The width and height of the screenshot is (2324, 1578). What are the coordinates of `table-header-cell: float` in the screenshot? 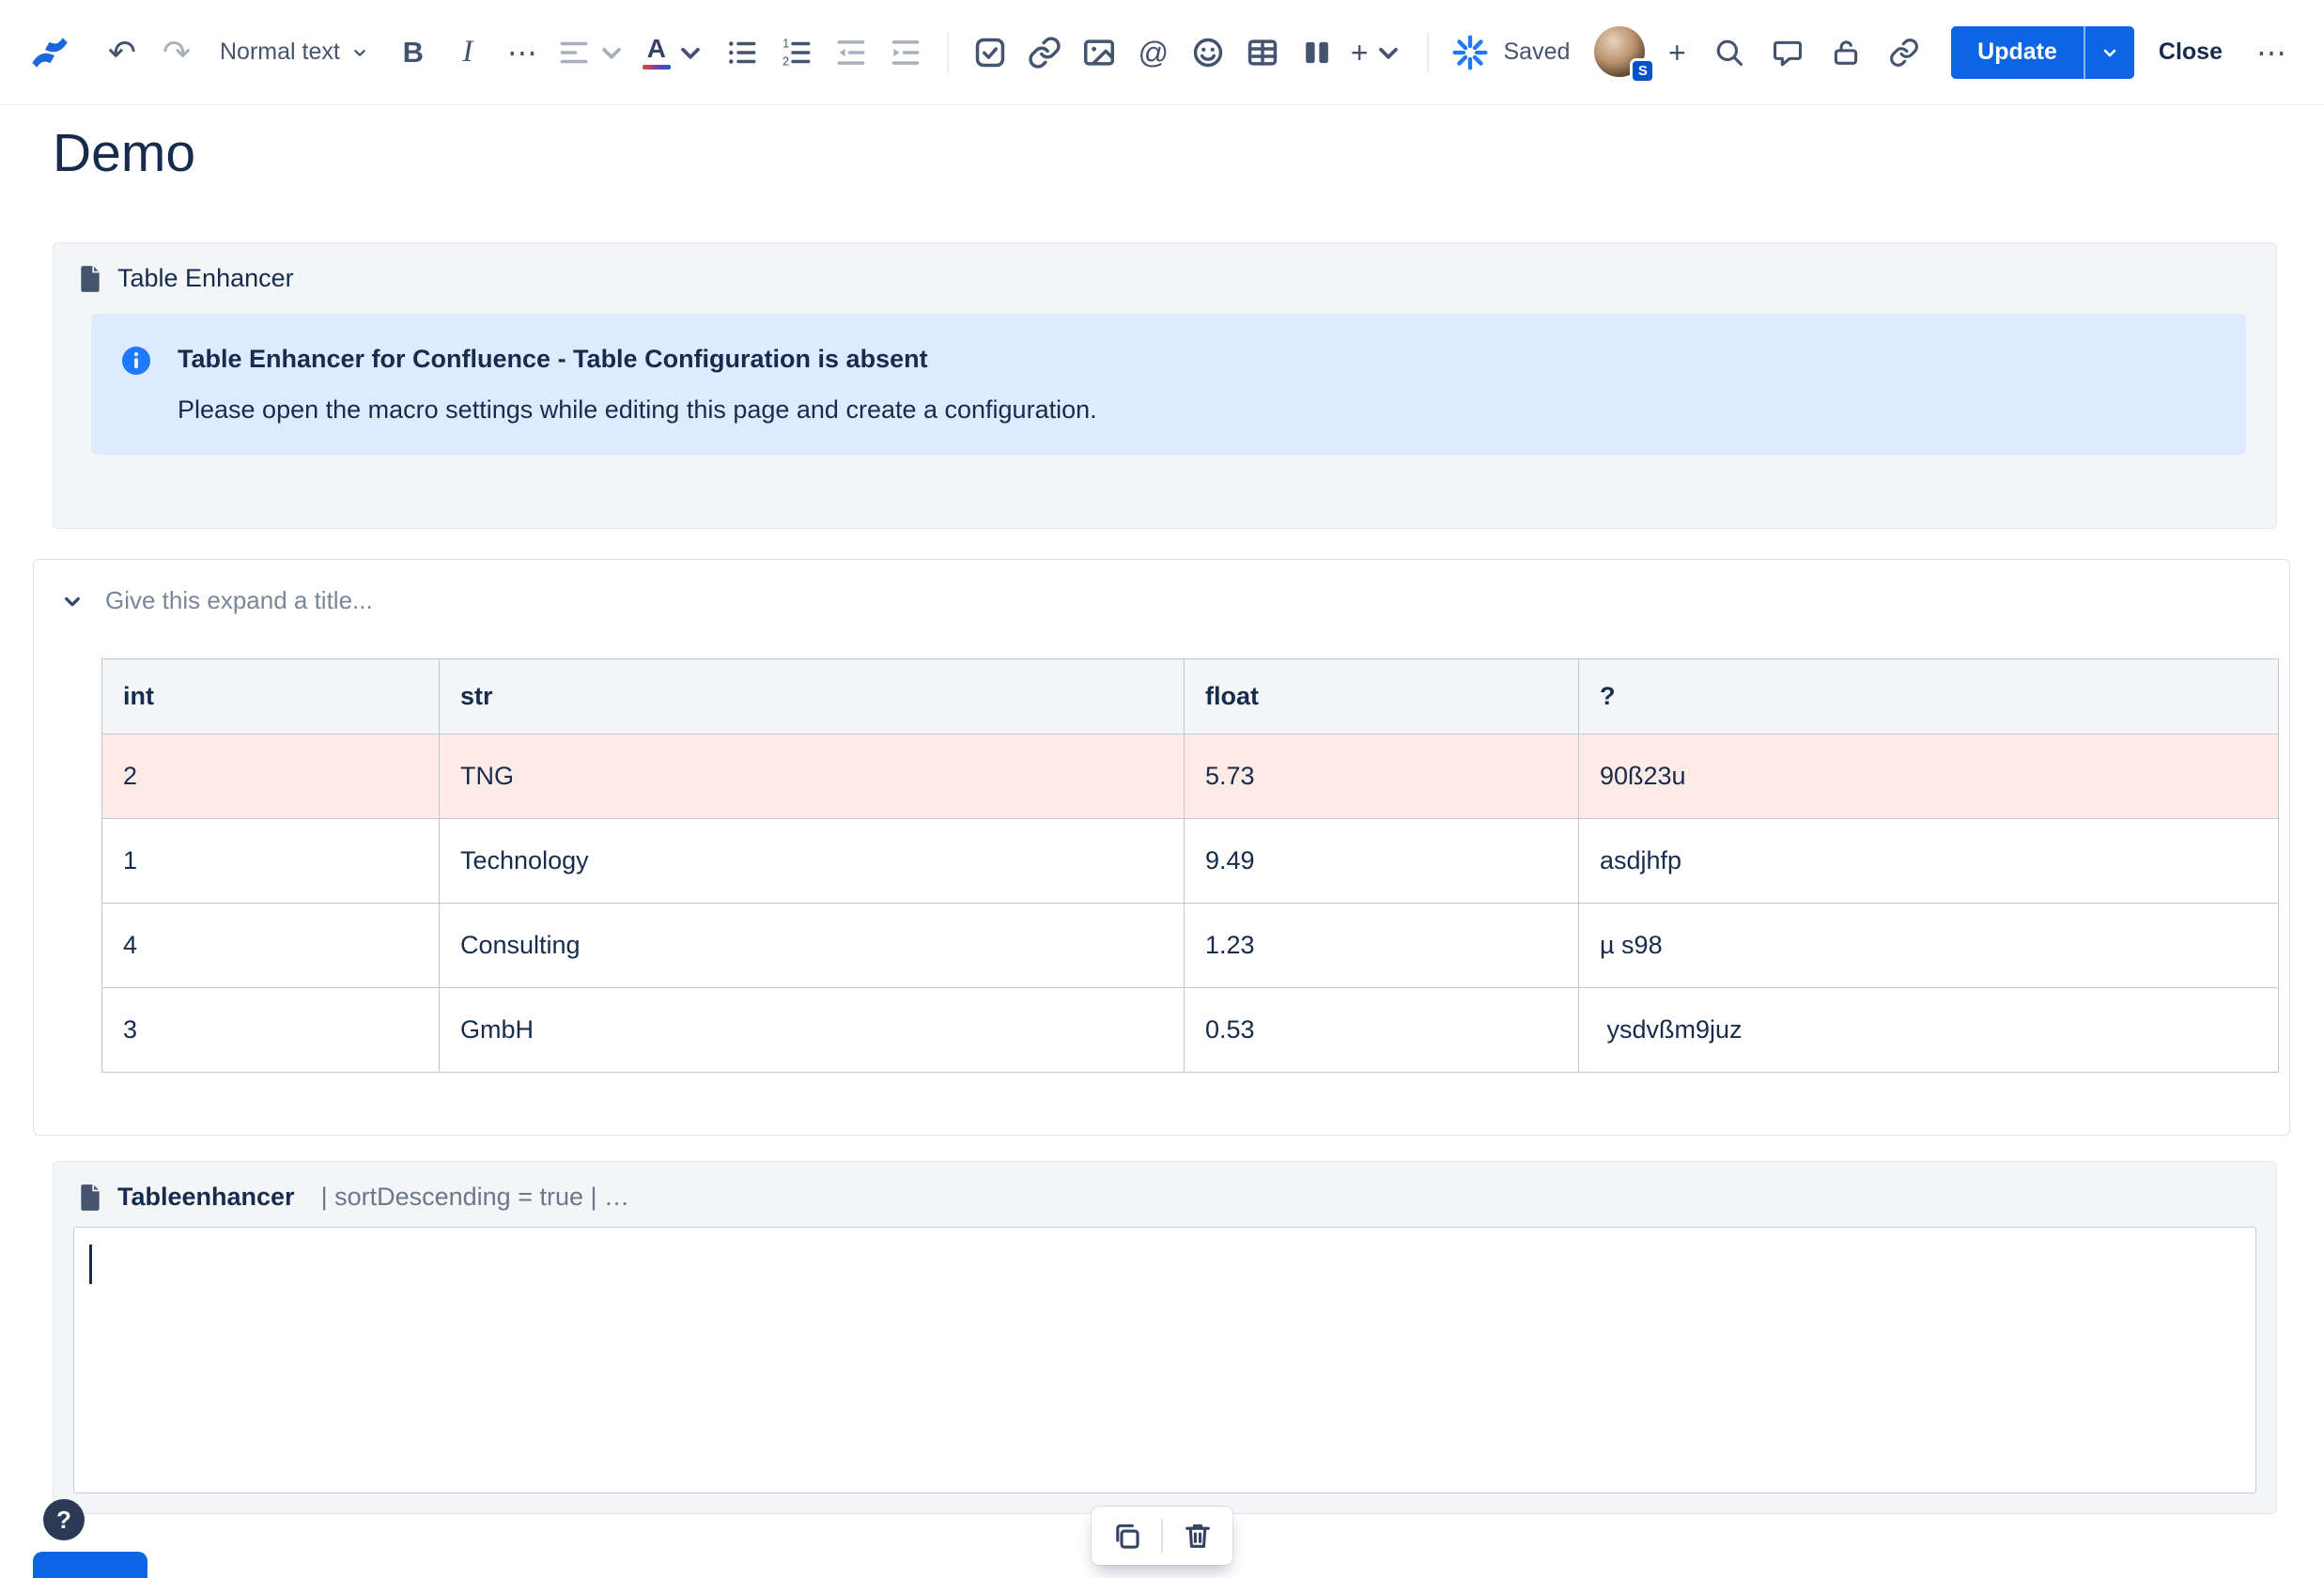 It's located at (1381, 696).